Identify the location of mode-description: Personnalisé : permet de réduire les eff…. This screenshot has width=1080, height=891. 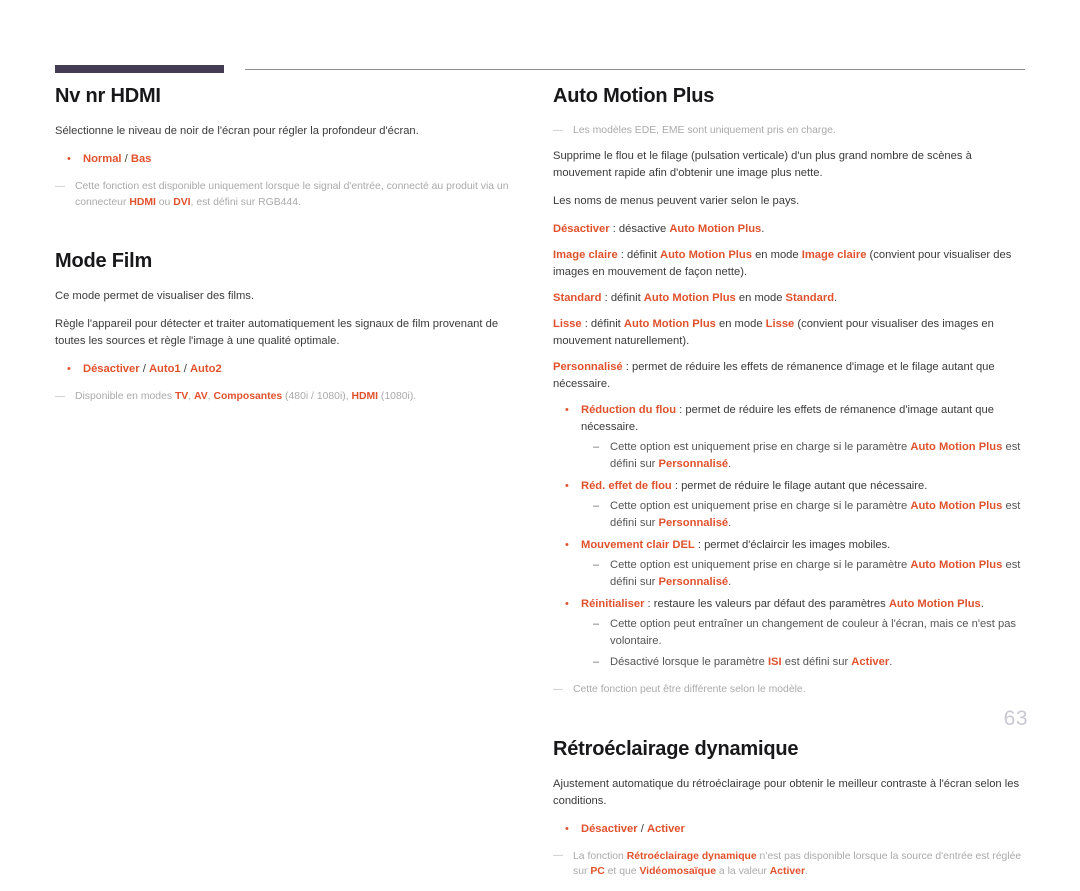
(774, 375).